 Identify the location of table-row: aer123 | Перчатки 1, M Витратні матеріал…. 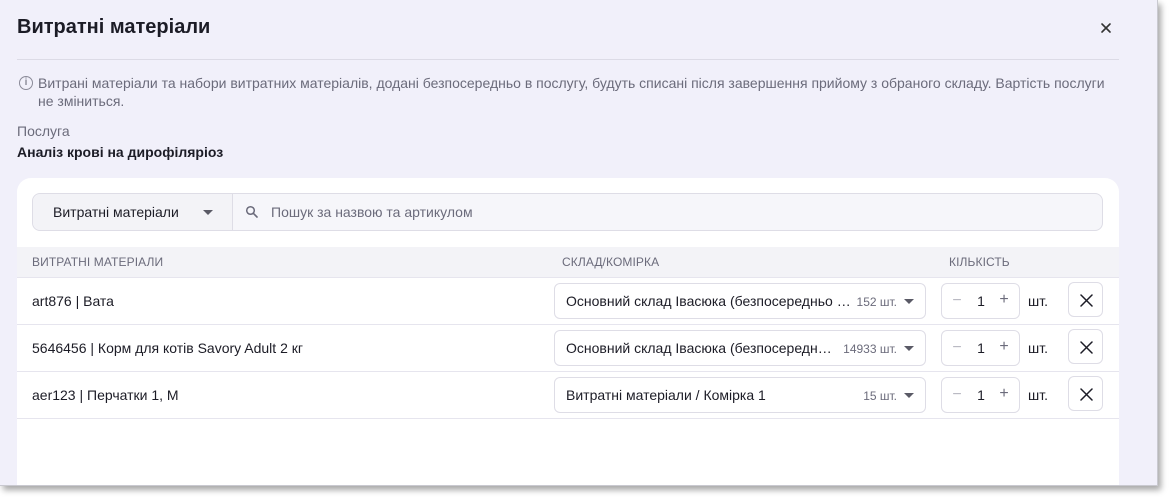
(568, 395).